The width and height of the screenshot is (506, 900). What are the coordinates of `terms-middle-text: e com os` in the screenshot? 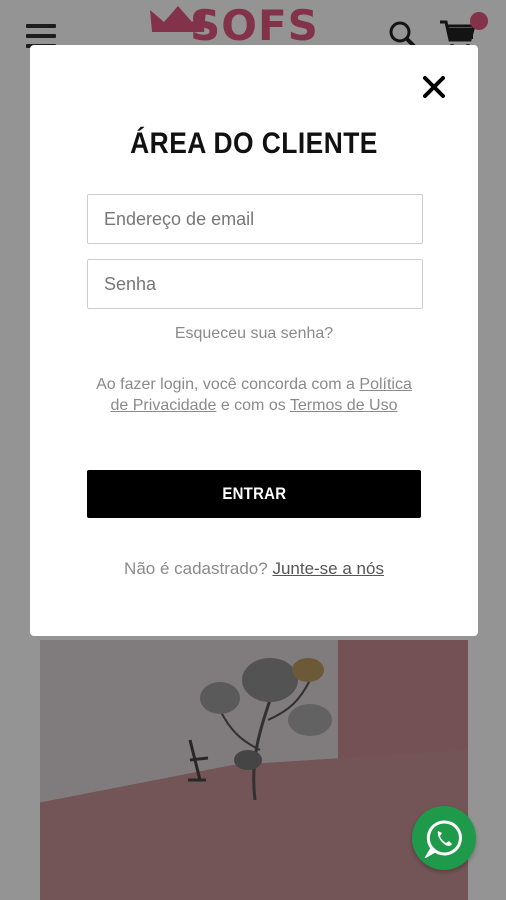 It's located at (253, 405).